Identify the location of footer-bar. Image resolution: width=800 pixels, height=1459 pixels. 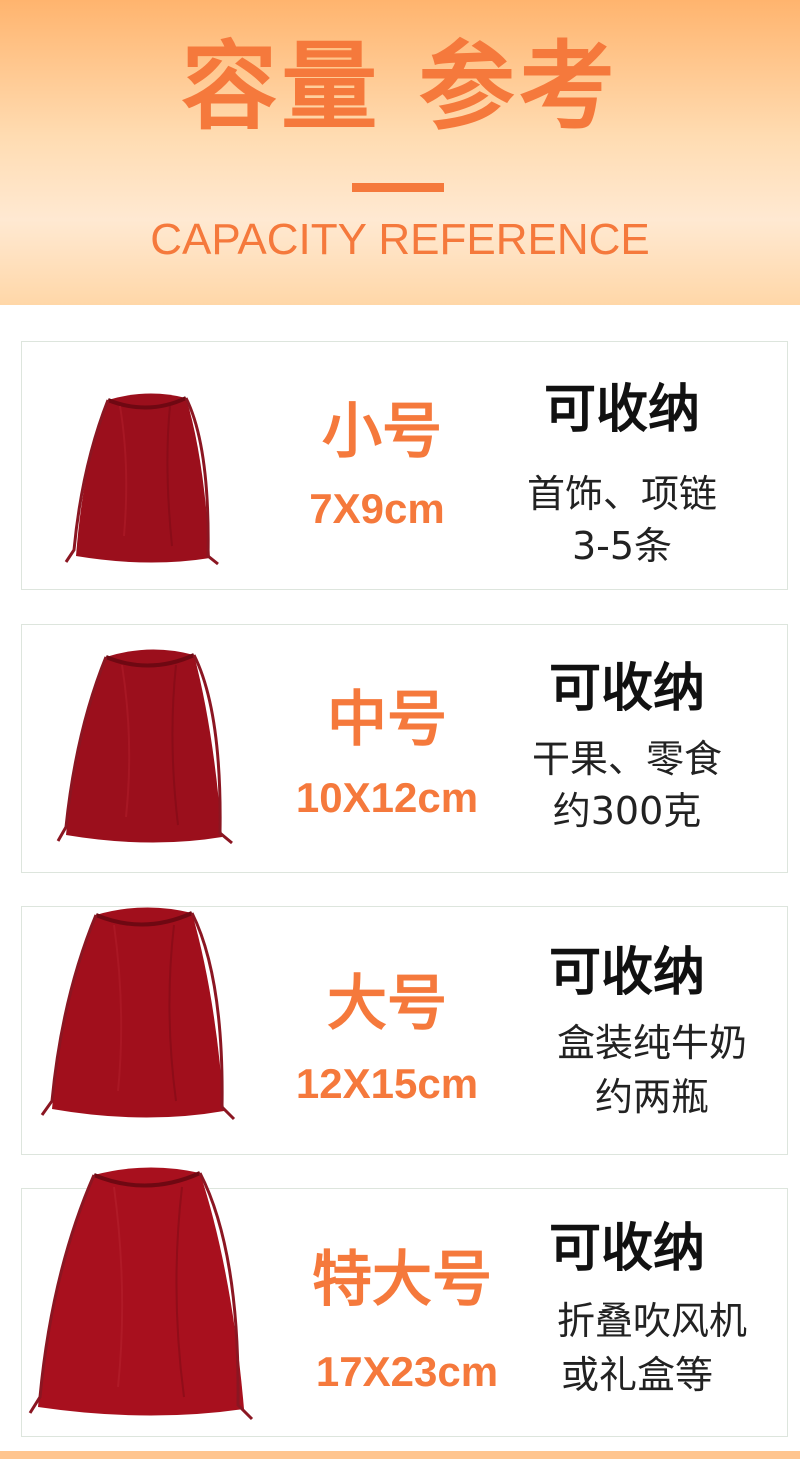
(400, 1455).